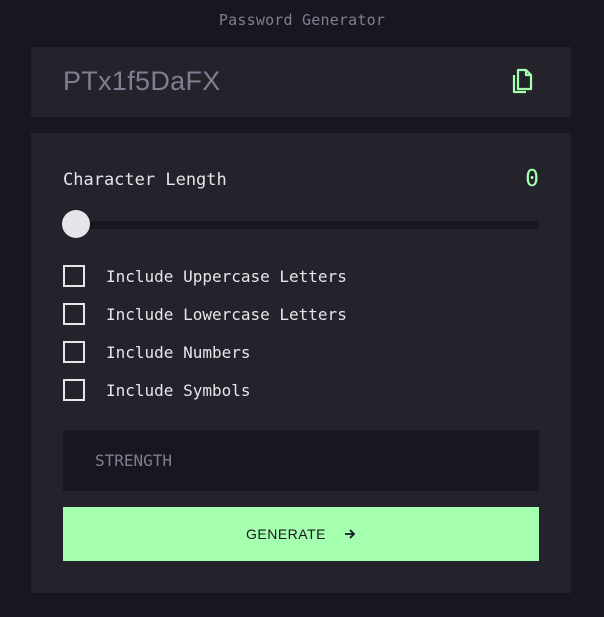  I want to click on length-slider-thumb, so click(76, 224).